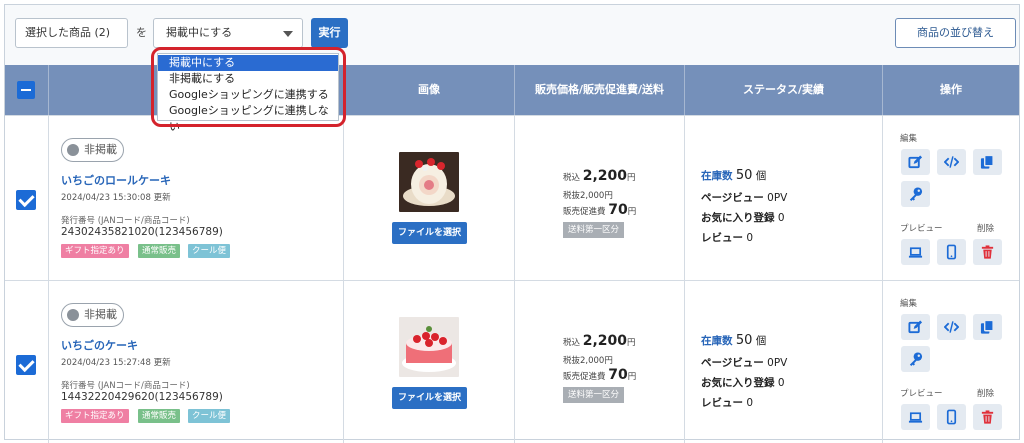 The height and width of the screenshot is (443, 1024). I want to click on chevron-down-icon, so click(288, 34).